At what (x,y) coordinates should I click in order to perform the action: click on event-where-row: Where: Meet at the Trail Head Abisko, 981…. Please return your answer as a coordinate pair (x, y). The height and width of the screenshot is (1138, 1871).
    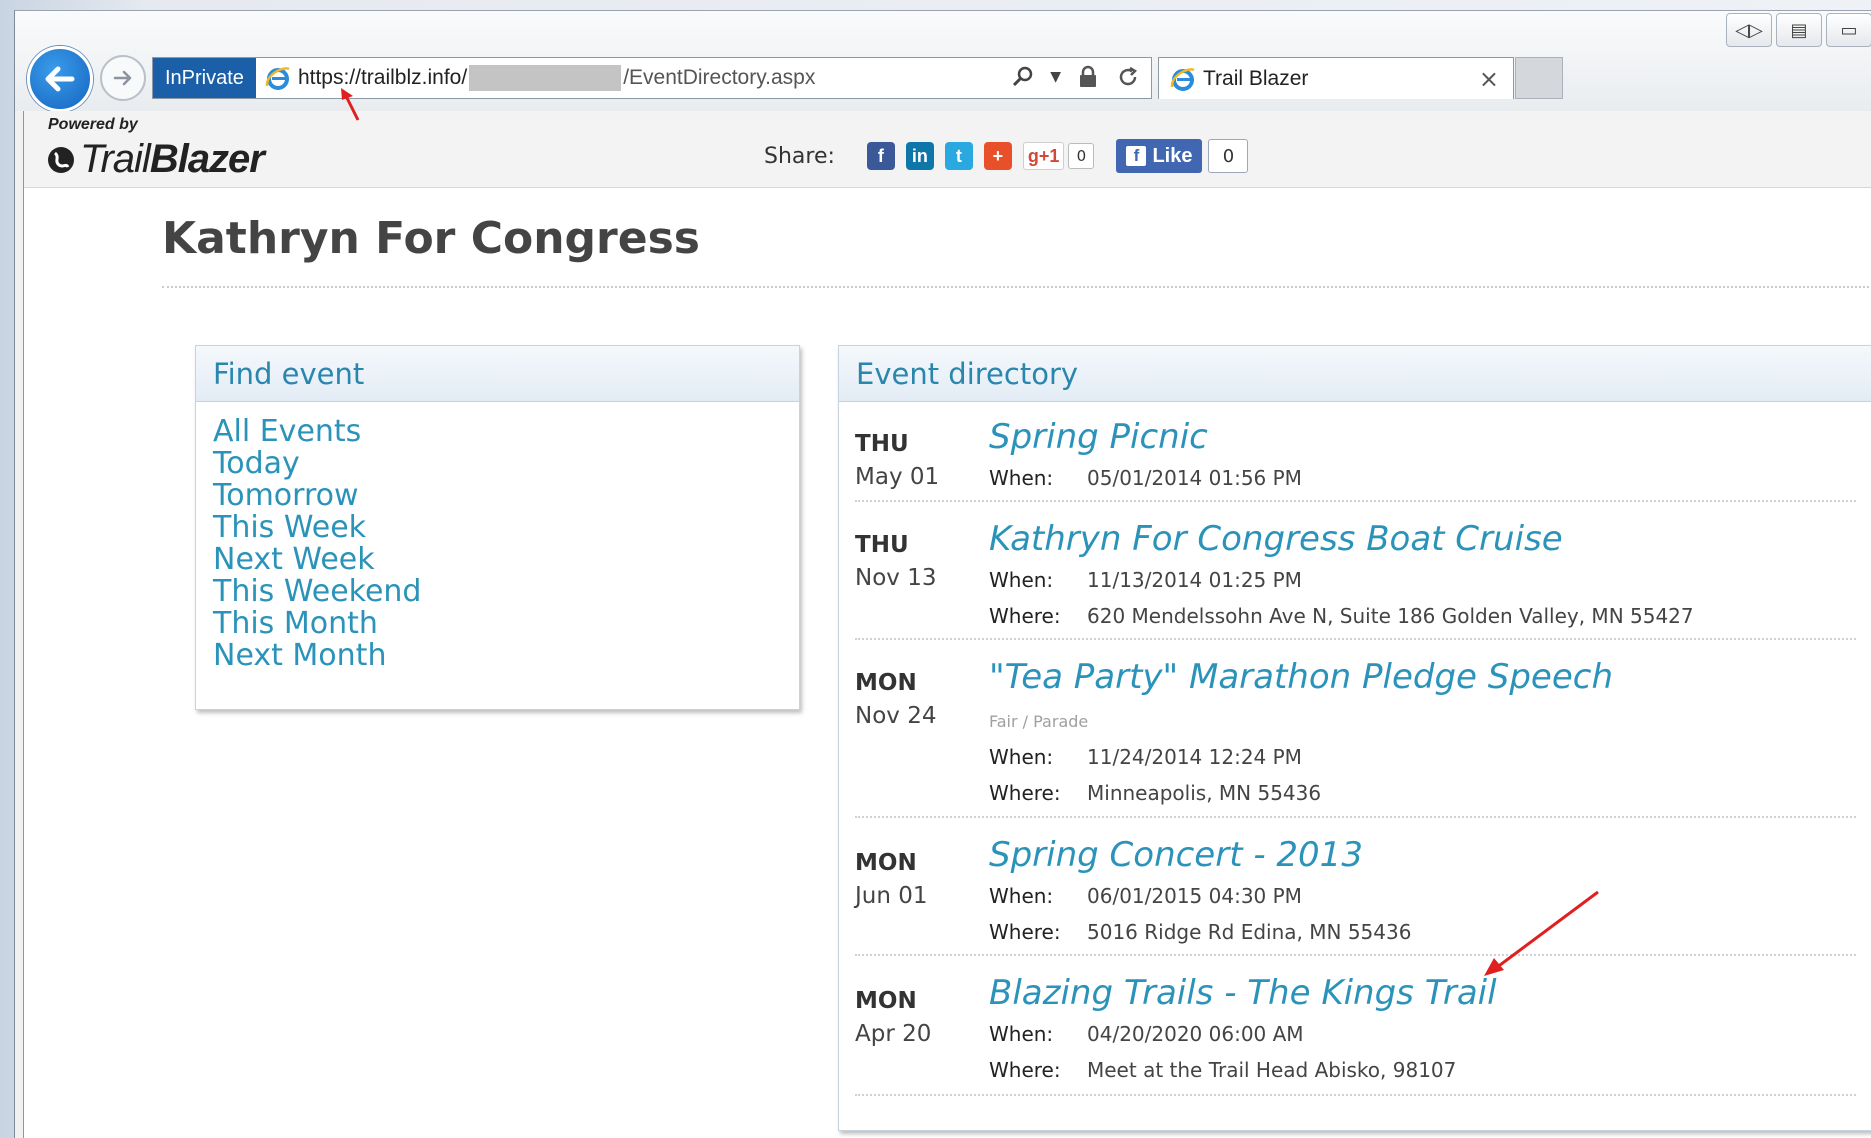
    Looking at the image, I should click on (1422, 1070).